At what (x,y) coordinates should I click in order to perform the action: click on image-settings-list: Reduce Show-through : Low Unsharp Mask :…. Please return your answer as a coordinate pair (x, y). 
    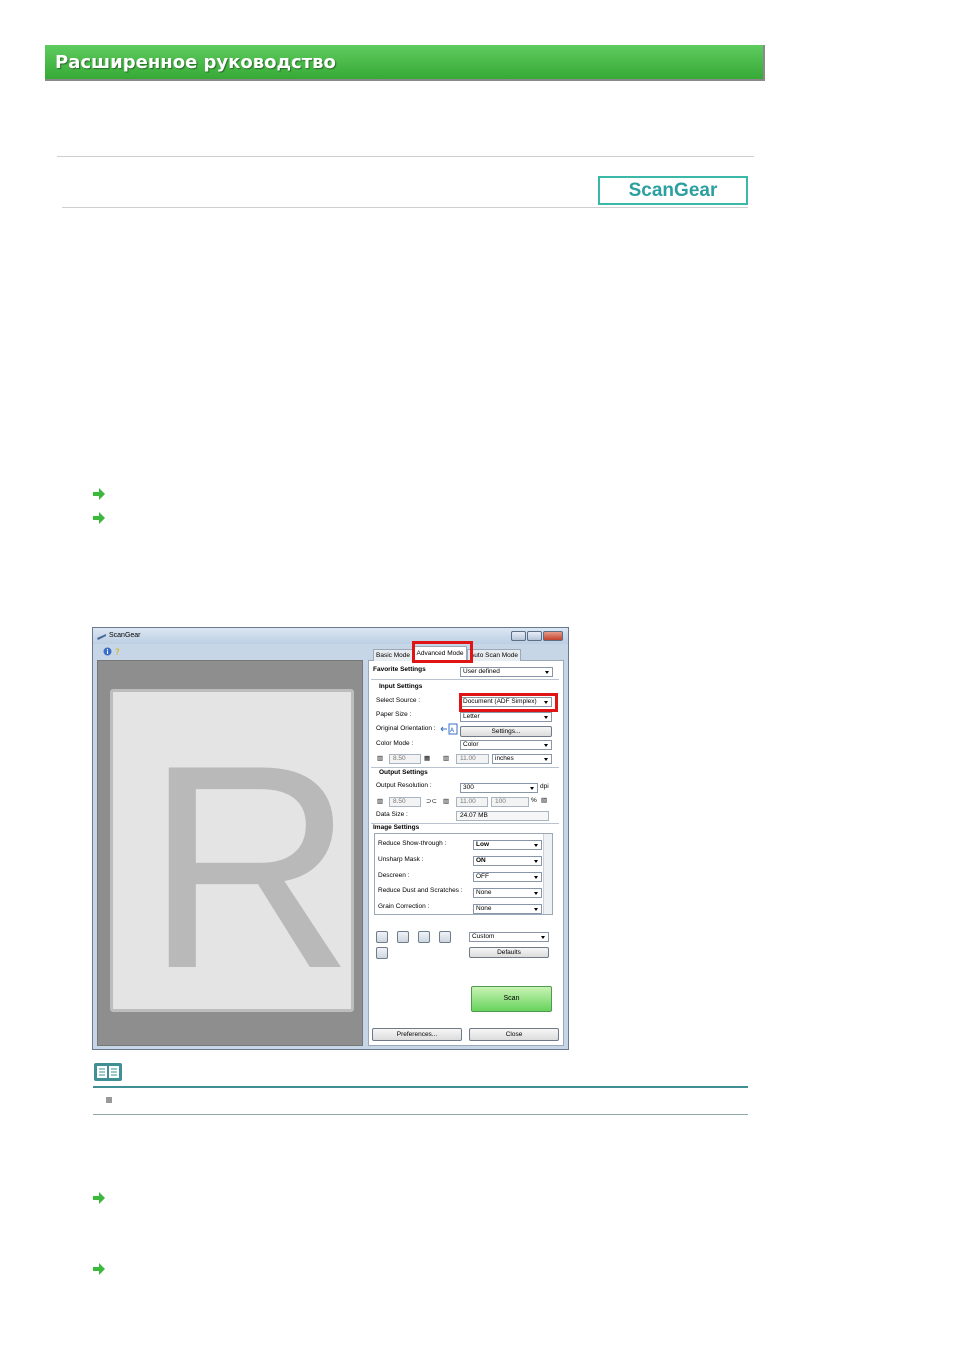
    Looking at the image, I should click on (463, 874).